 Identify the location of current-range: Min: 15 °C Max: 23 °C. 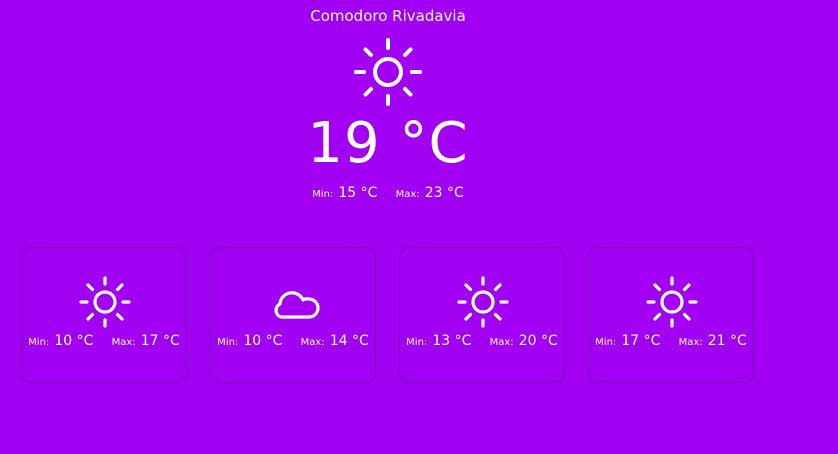
(388, 191).